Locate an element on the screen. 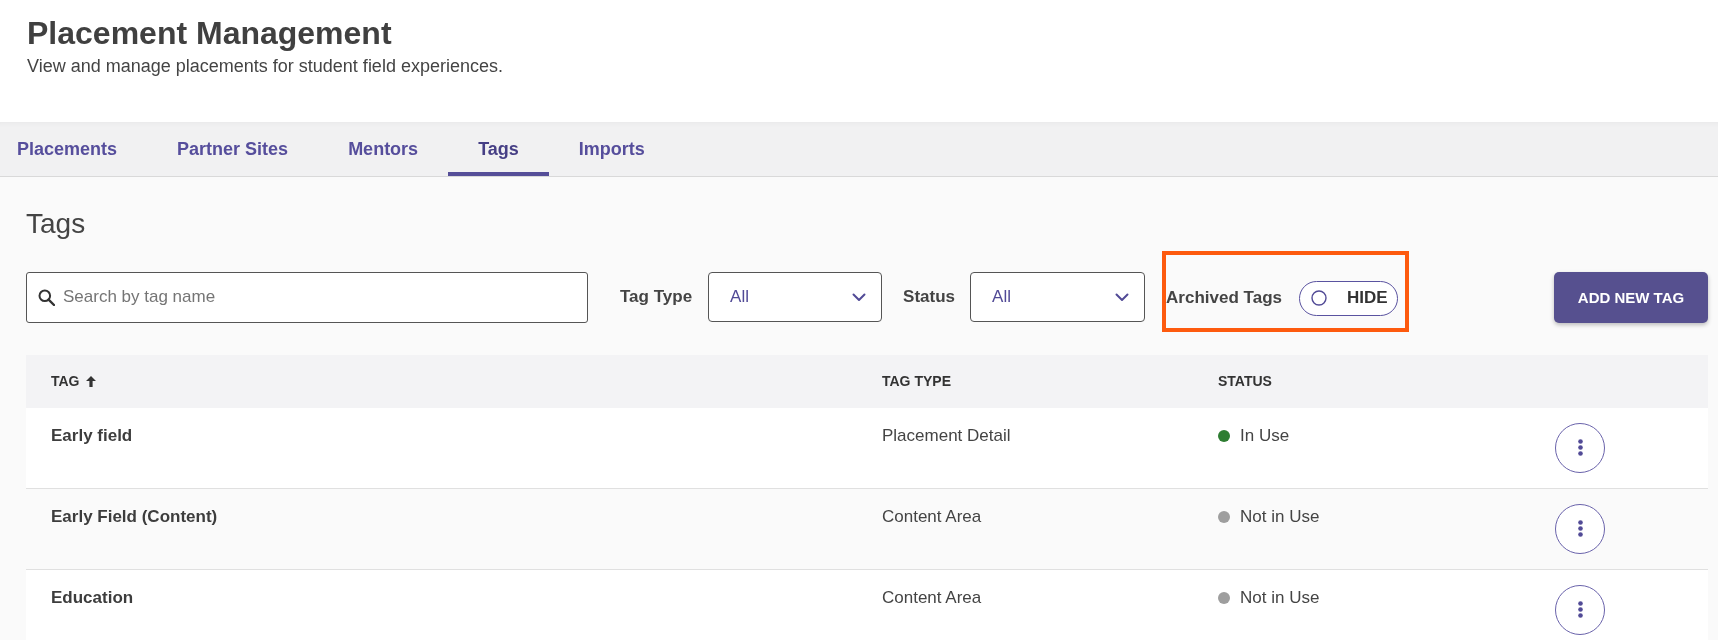 The width and height of the screenshot is (1718, 640). filter-label: Archived Tags is located at coordinates (1224, 298).